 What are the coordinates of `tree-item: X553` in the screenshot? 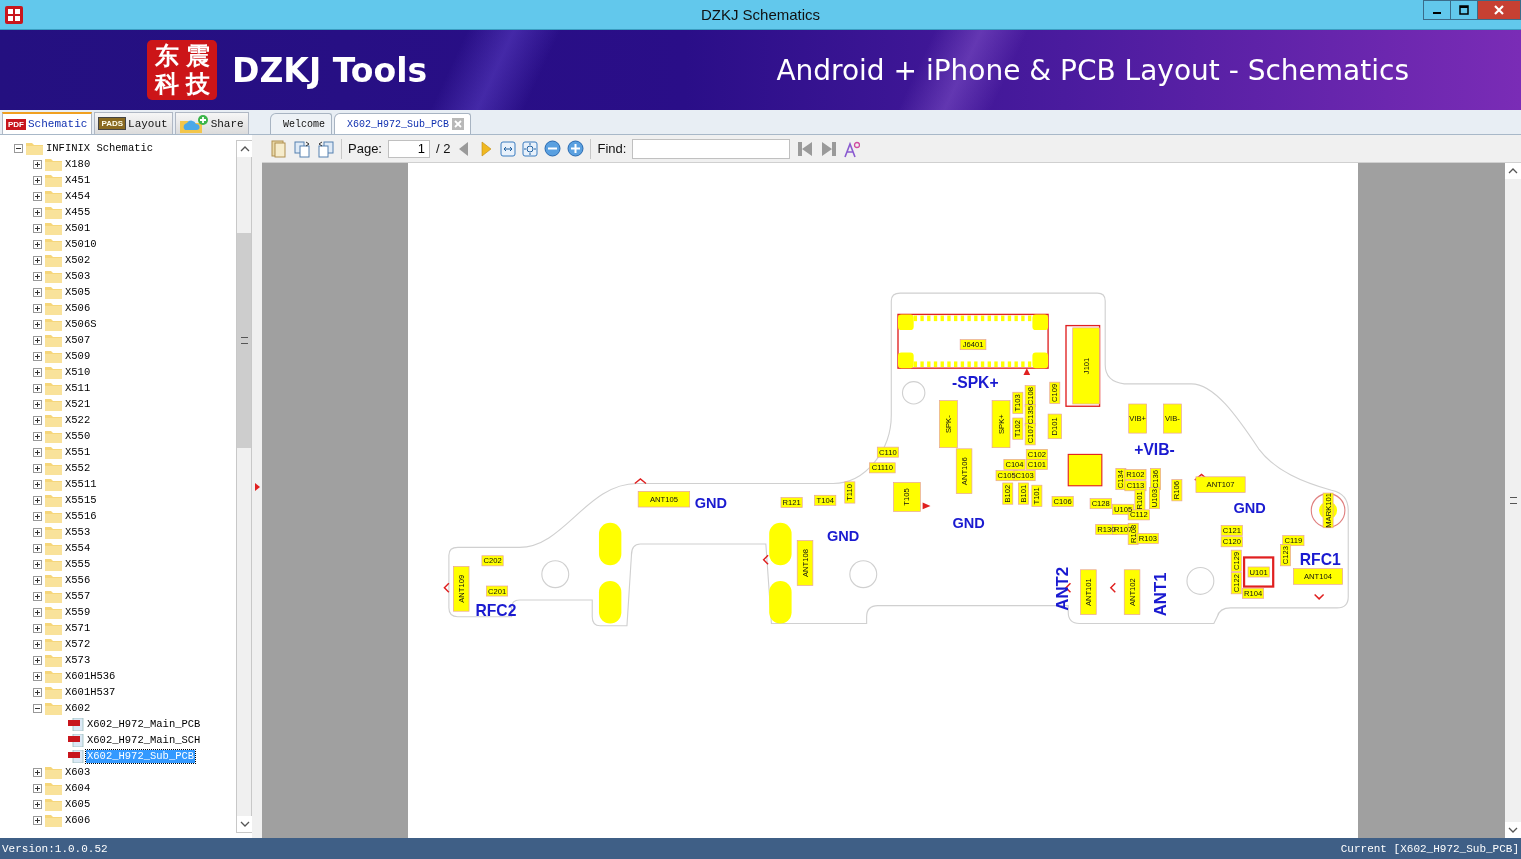 It's located at (78, 532).